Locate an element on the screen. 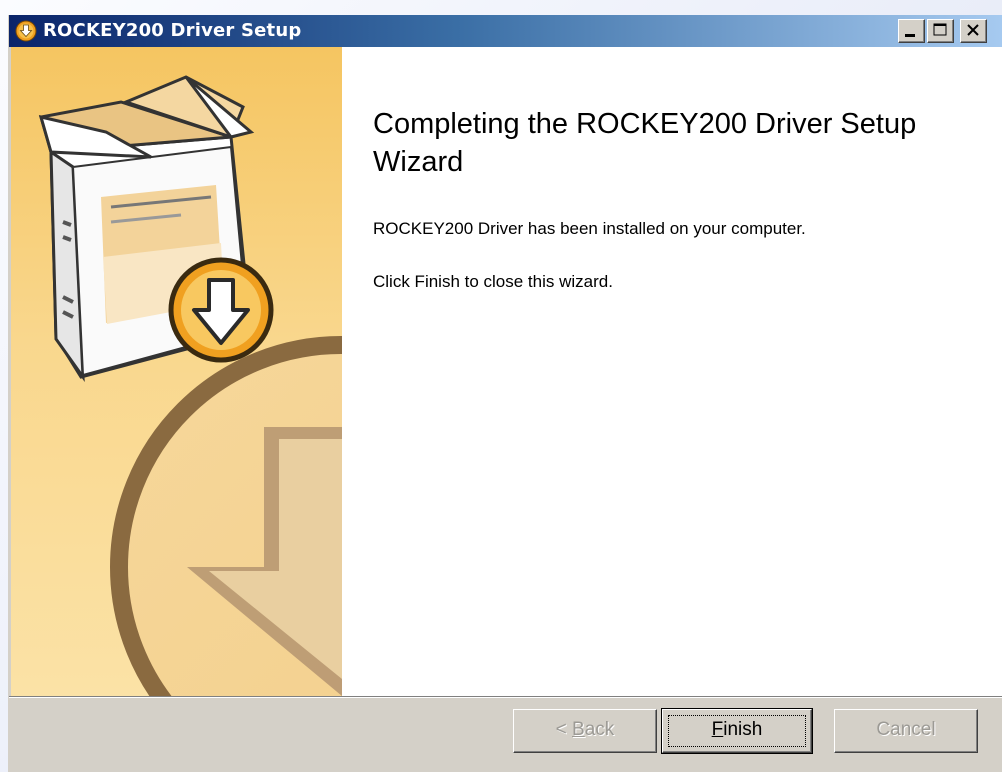  minimize-icon is located at coordinates (910, 35).